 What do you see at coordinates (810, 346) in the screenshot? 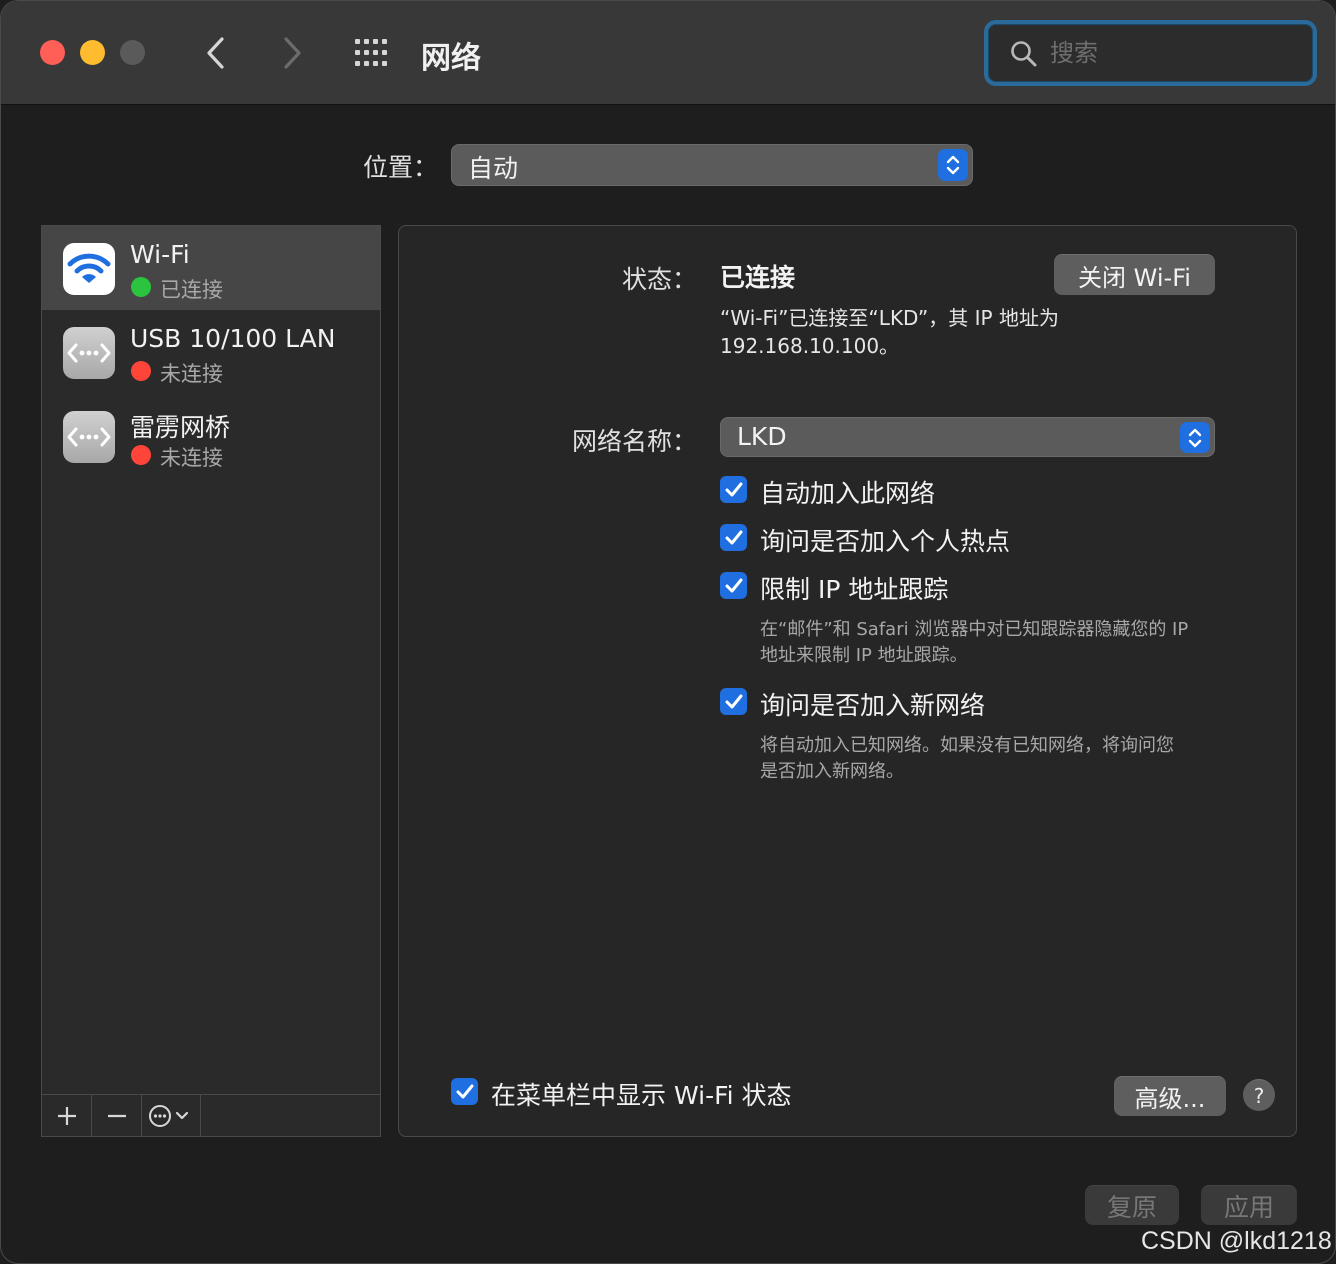
I see `status-description-line: 192.168.10.100。` at bounding box center [810, 346].